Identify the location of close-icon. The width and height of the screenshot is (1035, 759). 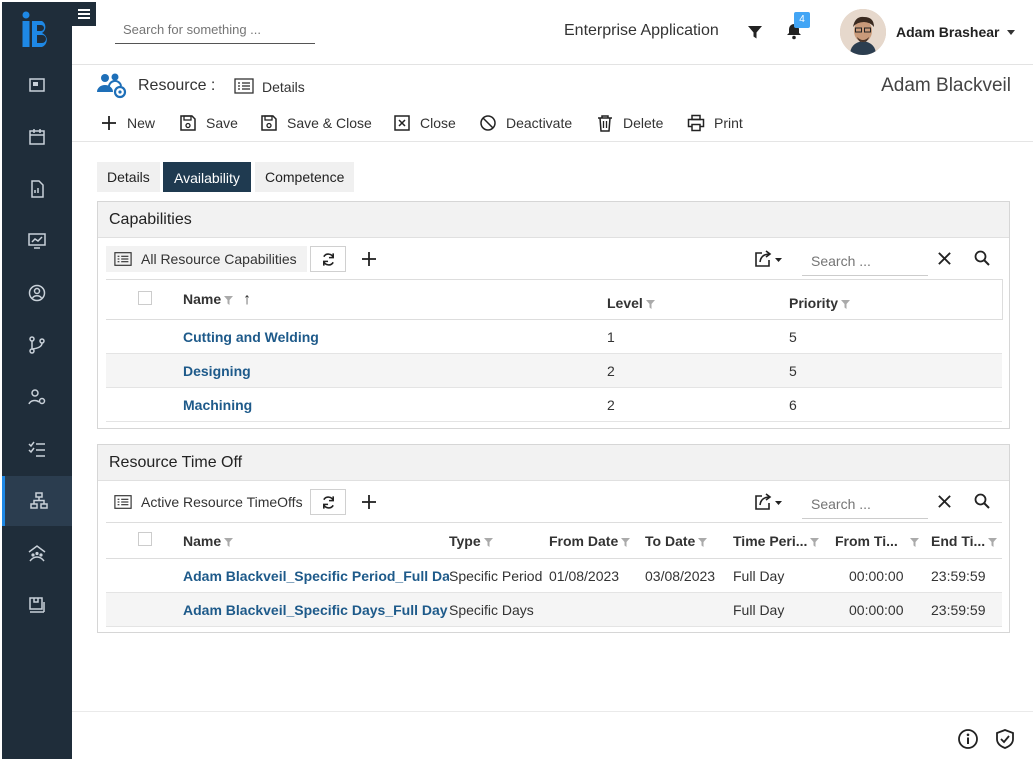
(944, 258).